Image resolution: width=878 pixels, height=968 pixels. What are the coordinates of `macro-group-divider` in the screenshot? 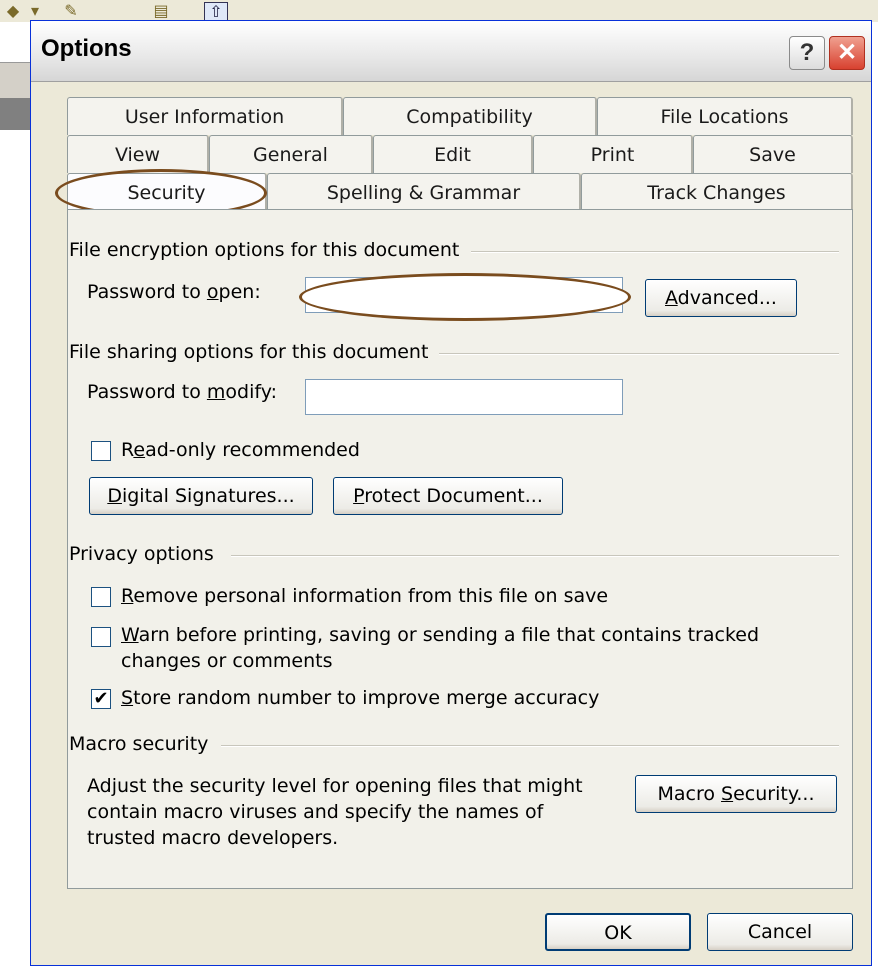 It's located at (530, 746).